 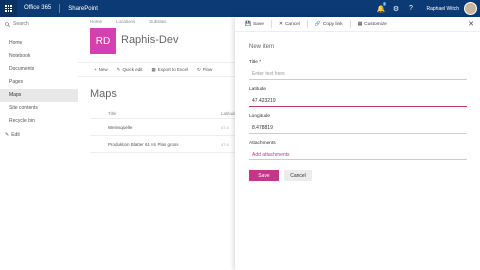 I want to click on avatar, so click(x=470, y=8).